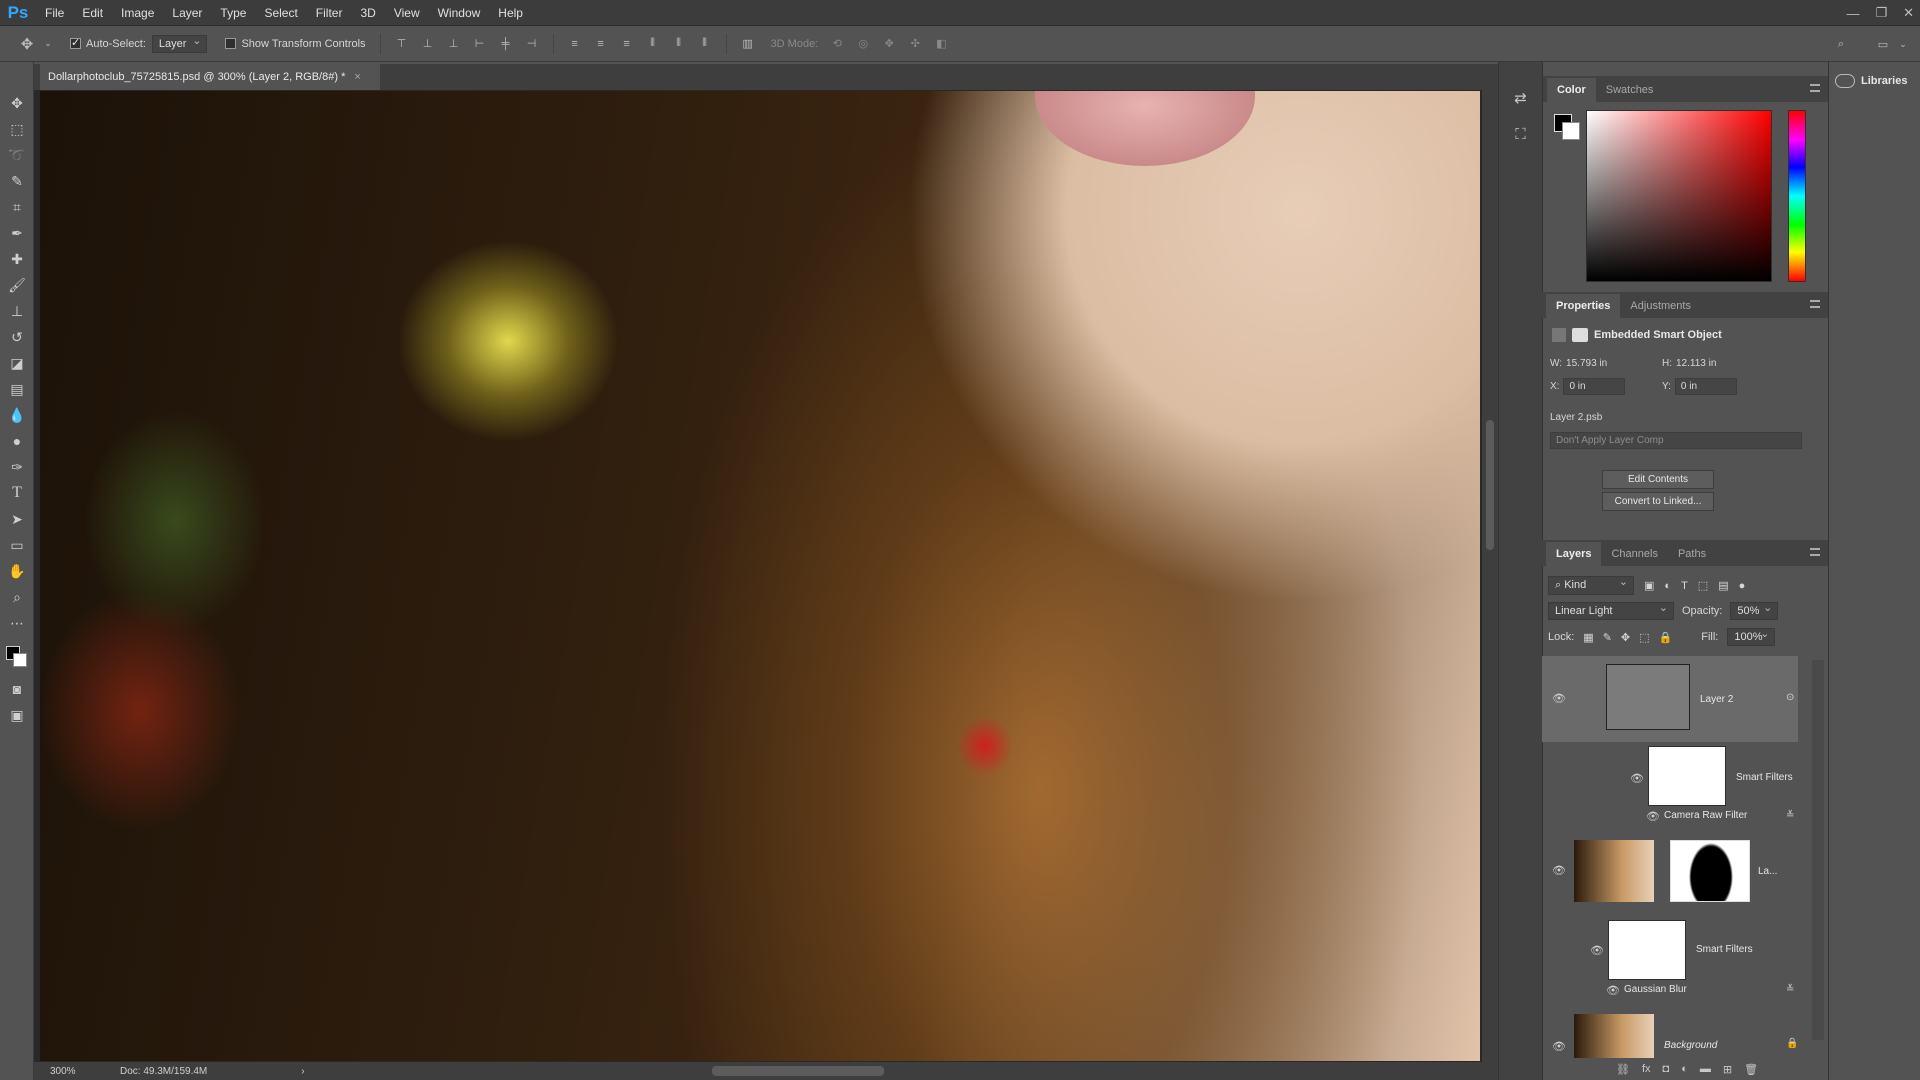 Image resolution: width=1920 pixels, height=1080 pixels. What do you see at coordinates (111, 43) in the screenshot?
I see `auto-select-toggle: Auto-Select:` at bounding box center [111, 43].